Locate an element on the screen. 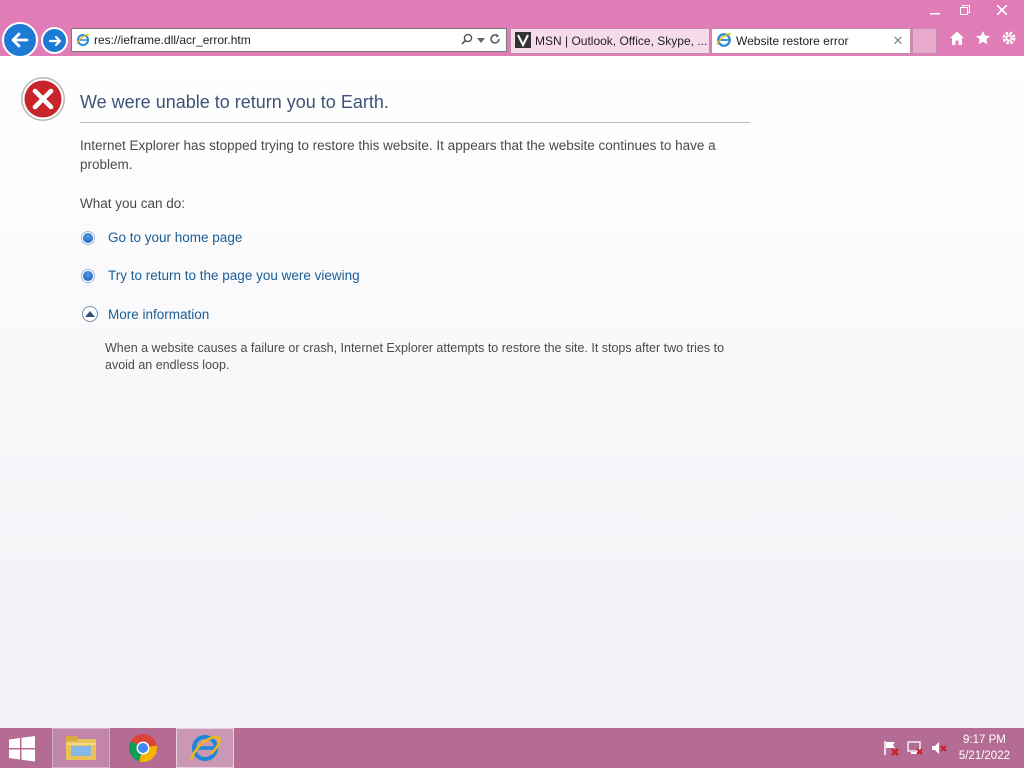 The image size is (1024, 768). forward-button is located at coordinates (54, 40).